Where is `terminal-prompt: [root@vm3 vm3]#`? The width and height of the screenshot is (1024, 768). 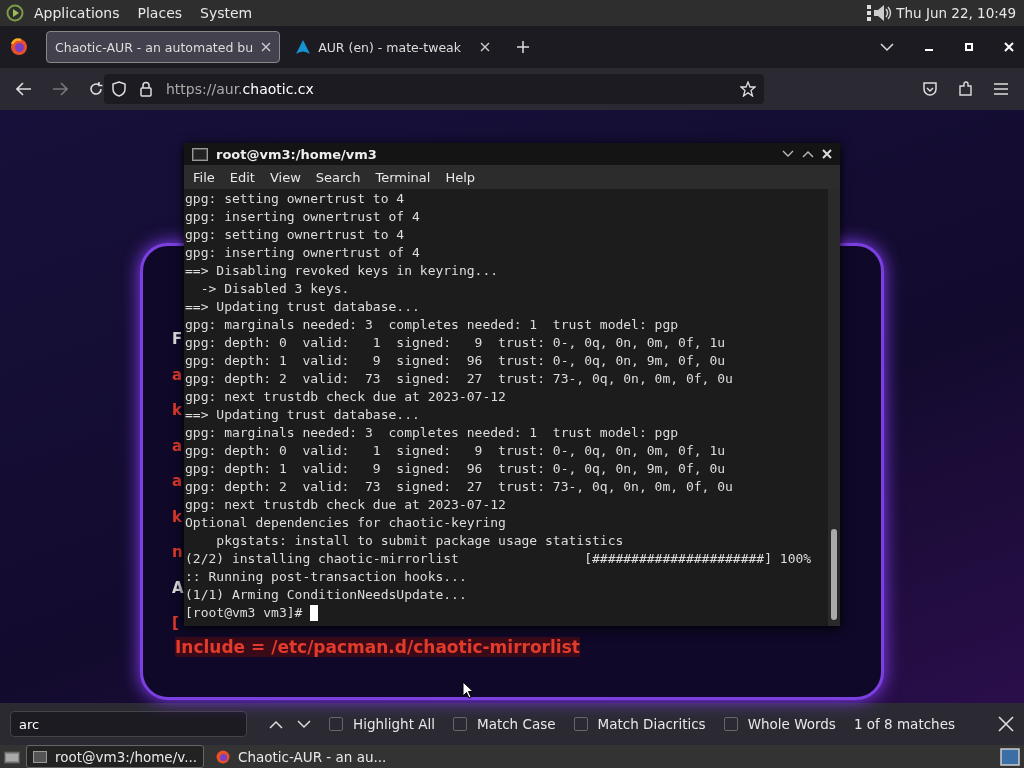 terminal-prompt: [root@vm3 vm3]# is located at coordinates (244, 613).